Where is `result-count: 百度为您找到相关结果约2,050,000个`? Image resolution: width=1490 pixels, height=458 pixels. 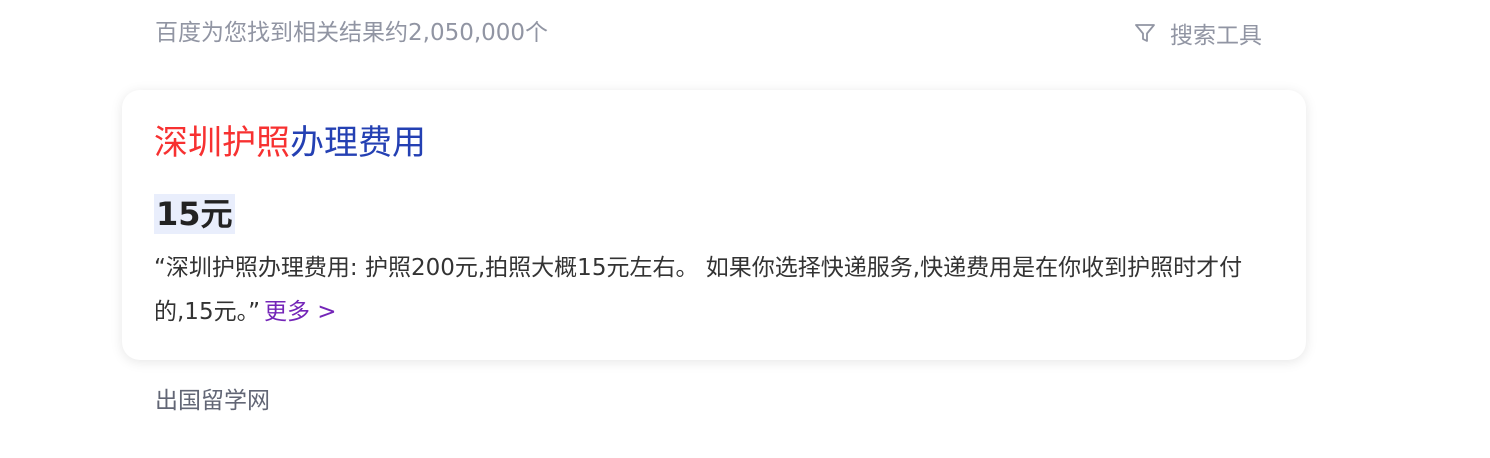 result-count: 百度为您找到相关结果约2,050,000个 is located at coordinates (352, 33).